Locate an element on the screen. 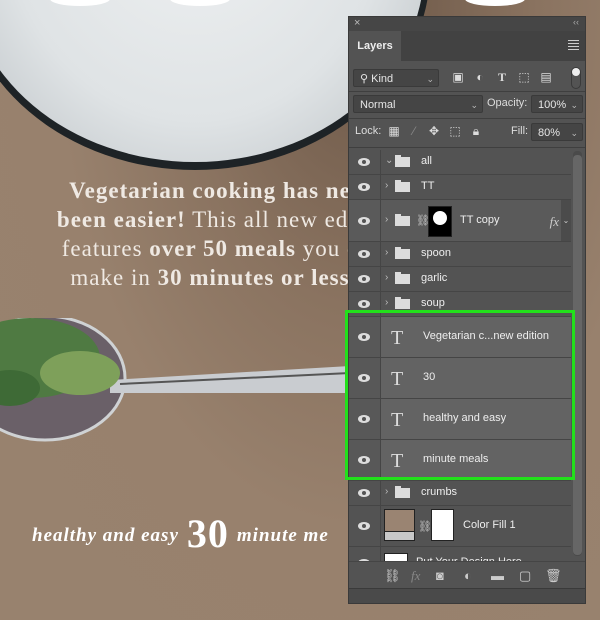  layer-text-30: T 30 is located at coordinates (460, 378).